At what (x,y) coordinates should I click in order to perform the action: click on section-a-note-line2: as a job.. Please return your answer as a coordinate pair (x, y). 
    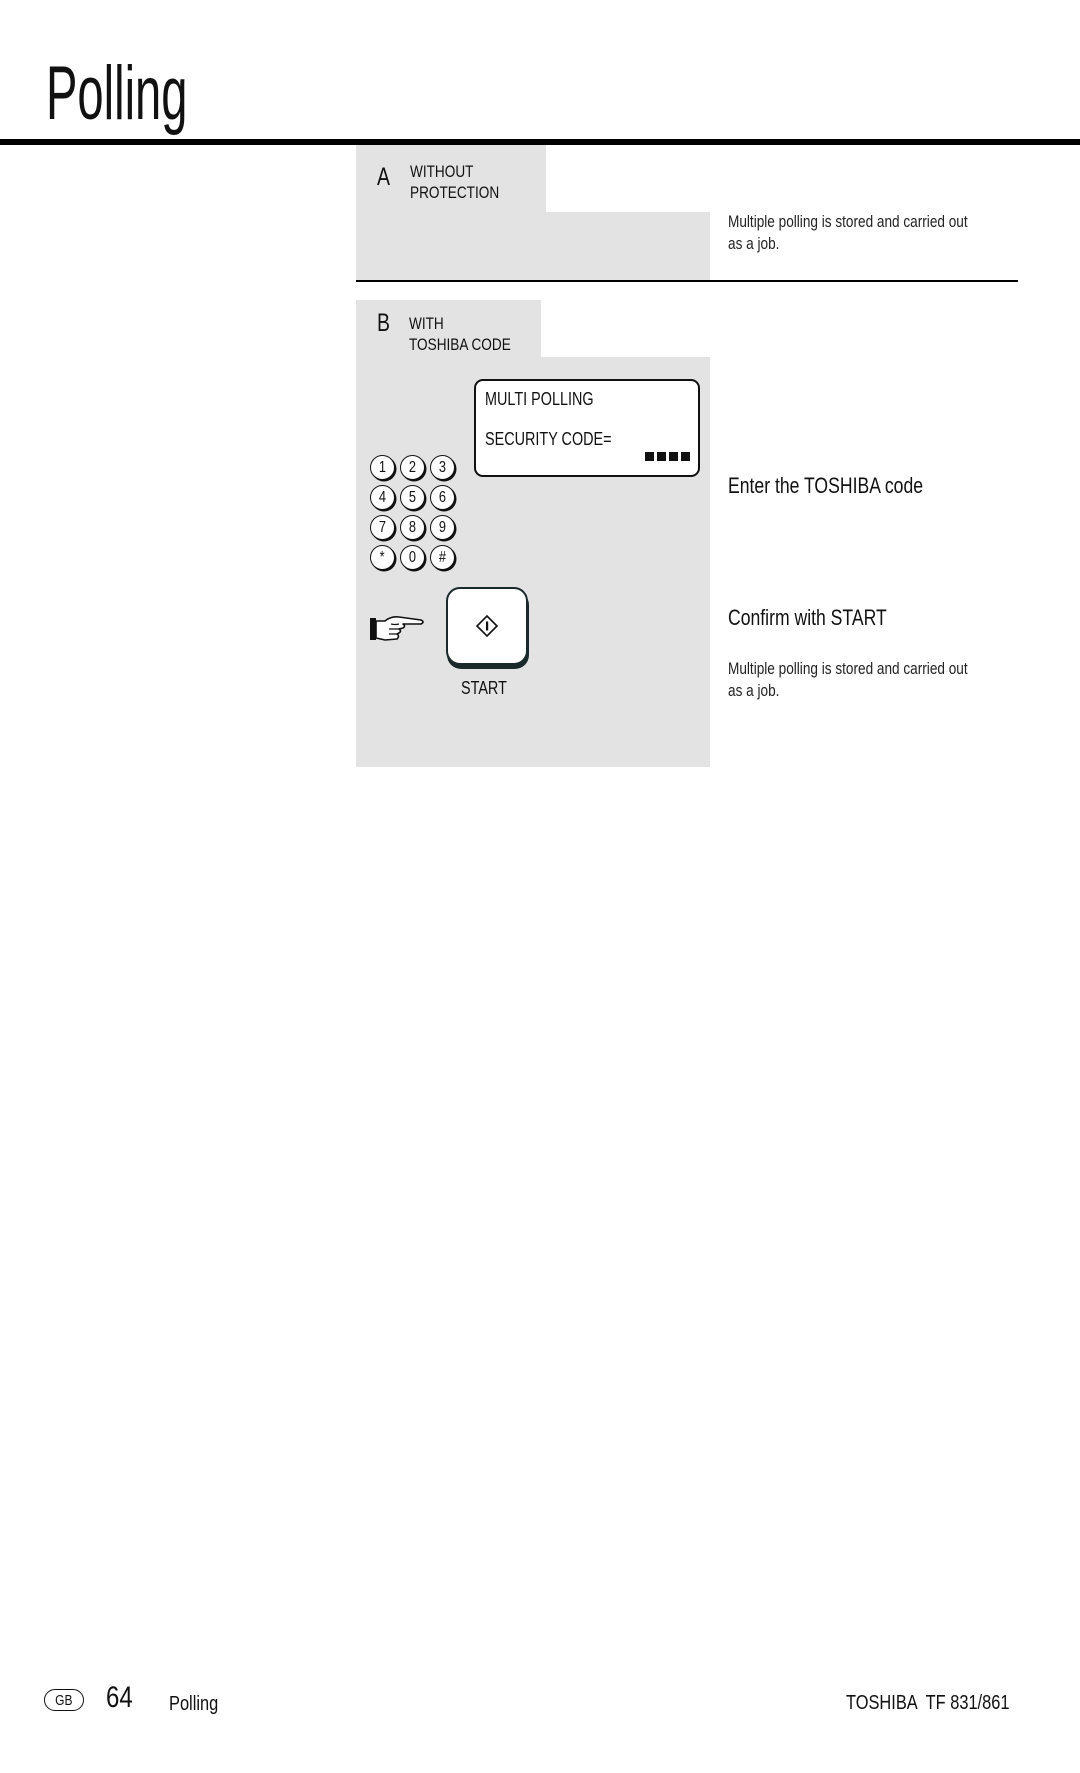
    Looking at the image, I should click on (754, 243).